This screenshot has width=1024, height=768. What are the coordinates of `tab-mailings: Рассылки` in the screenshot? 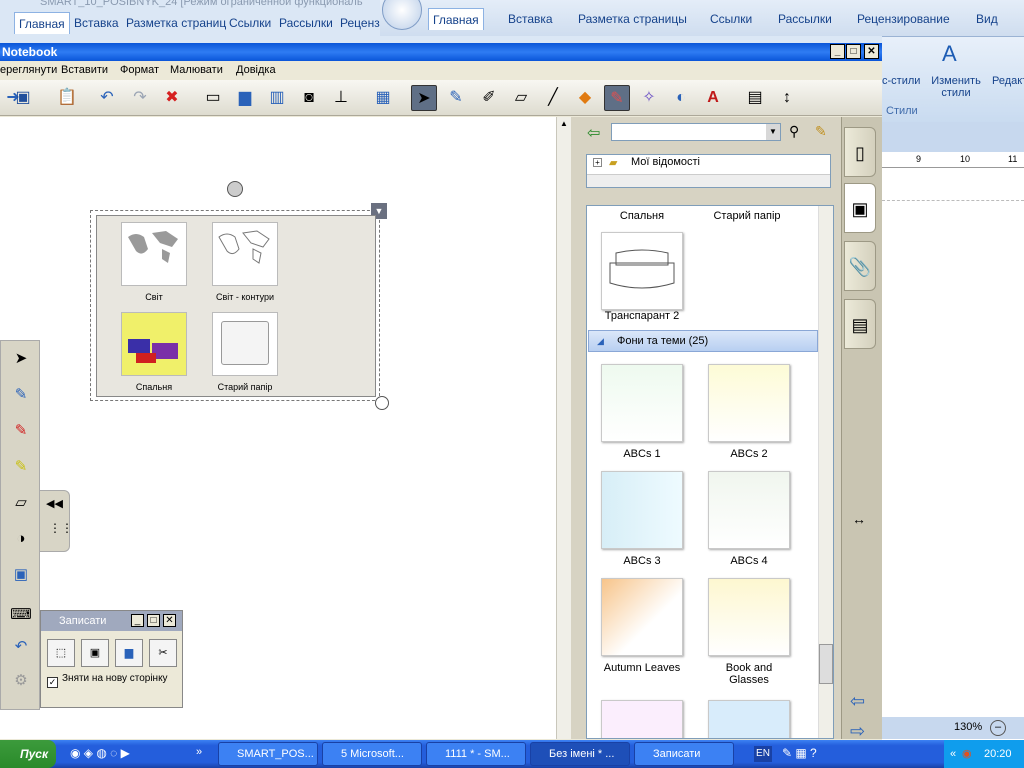 It's located at (805, 19).